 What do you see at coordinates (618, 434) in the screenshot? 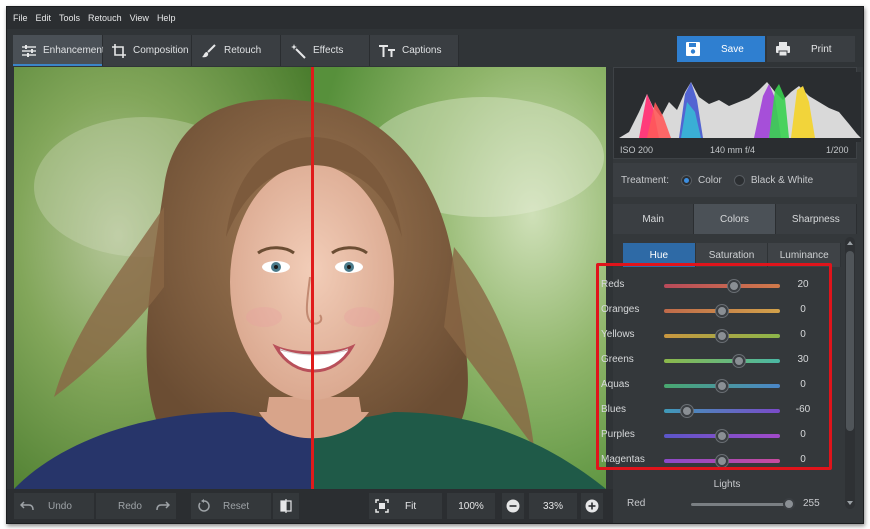
I see `hue-slider-label: Purples` at bounding box center [618, 434].